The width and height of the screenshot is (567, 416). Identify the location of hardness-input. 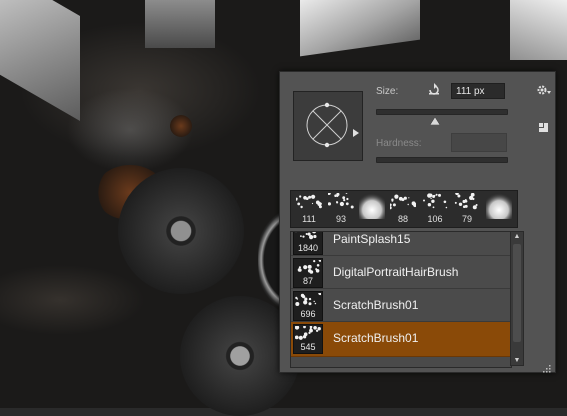
(479, 142).